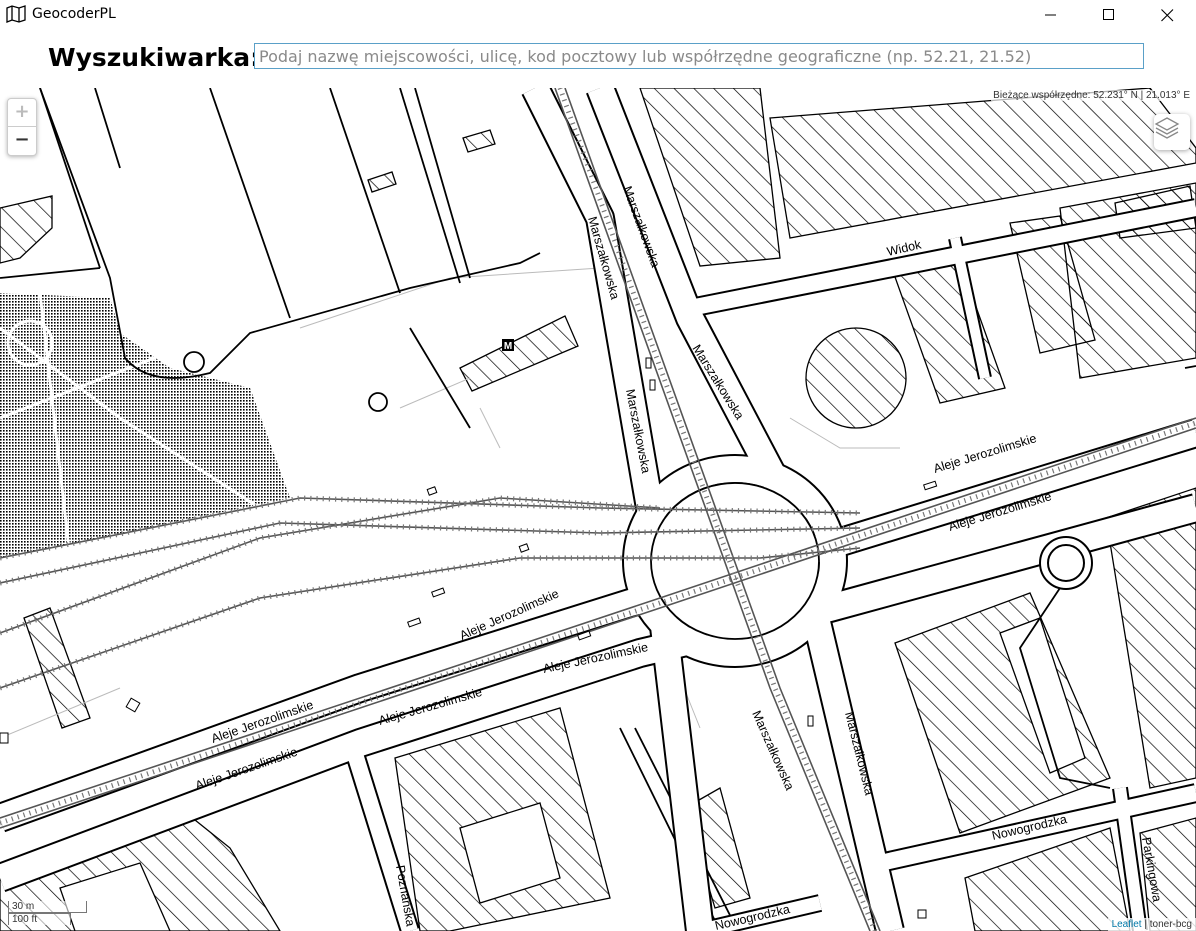  I want to click on close-icon, so click(1166, 14).